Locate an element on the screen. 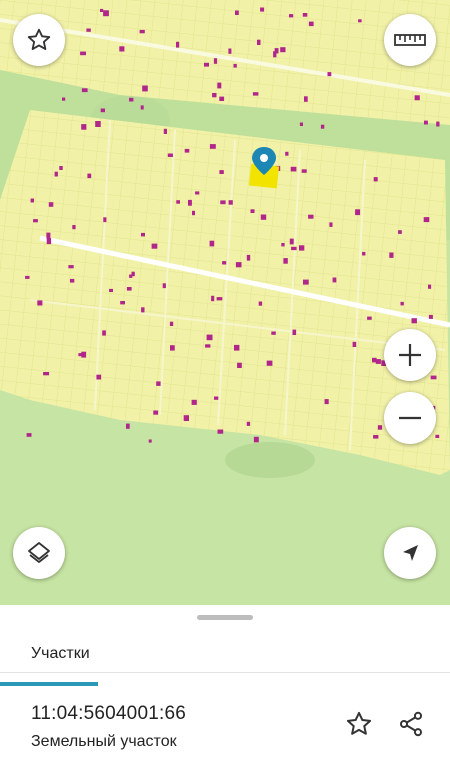 The image size is (450, 767). layers-button is located at coordinates (39, 553).